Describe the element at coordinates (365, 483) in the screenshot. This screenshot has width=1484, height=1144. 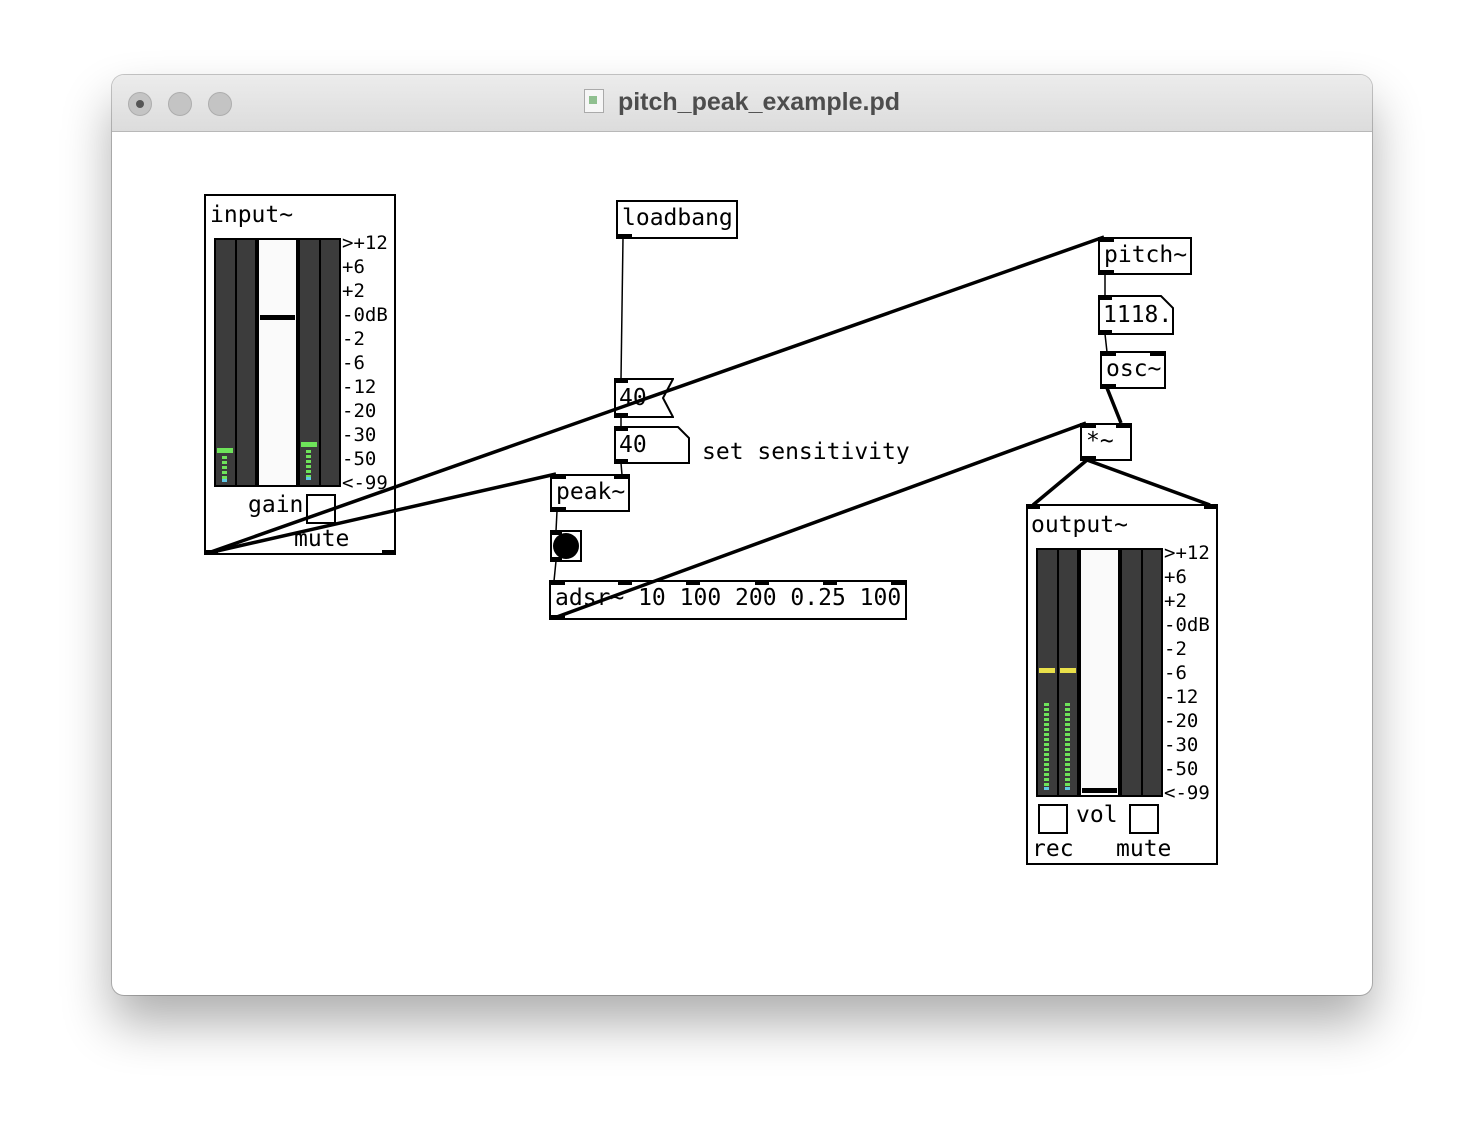
I see `input-scale-label: <-99` at that location.